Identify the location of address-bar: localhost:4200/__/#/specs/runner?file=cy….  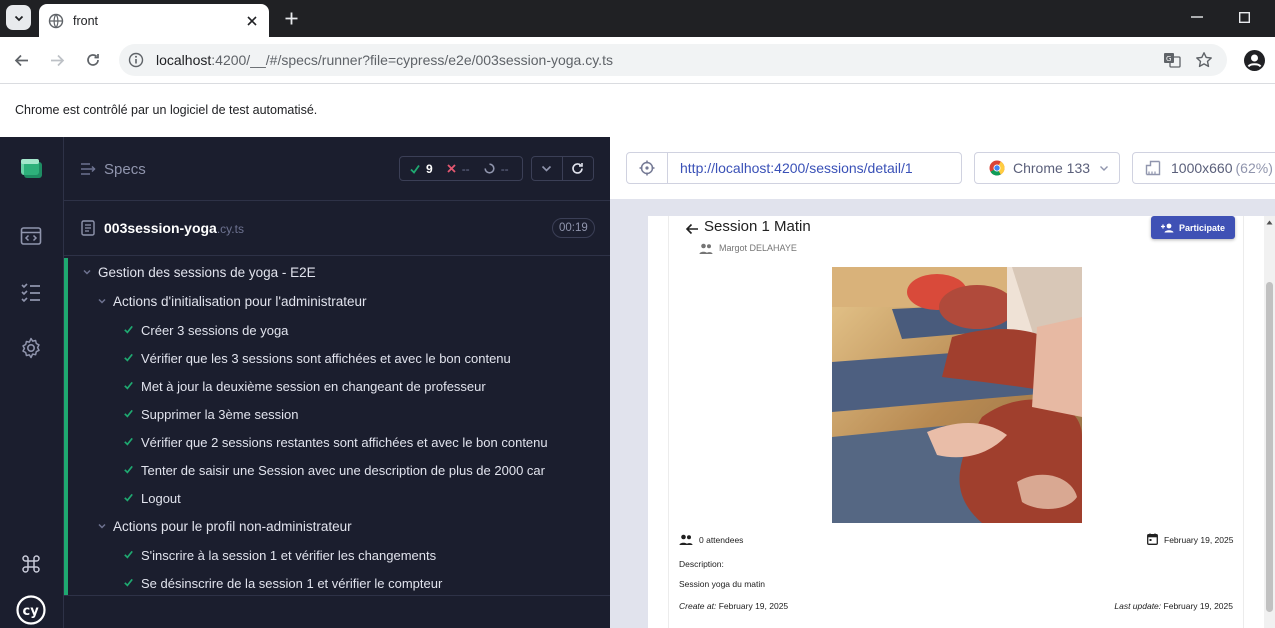
(673, 60).